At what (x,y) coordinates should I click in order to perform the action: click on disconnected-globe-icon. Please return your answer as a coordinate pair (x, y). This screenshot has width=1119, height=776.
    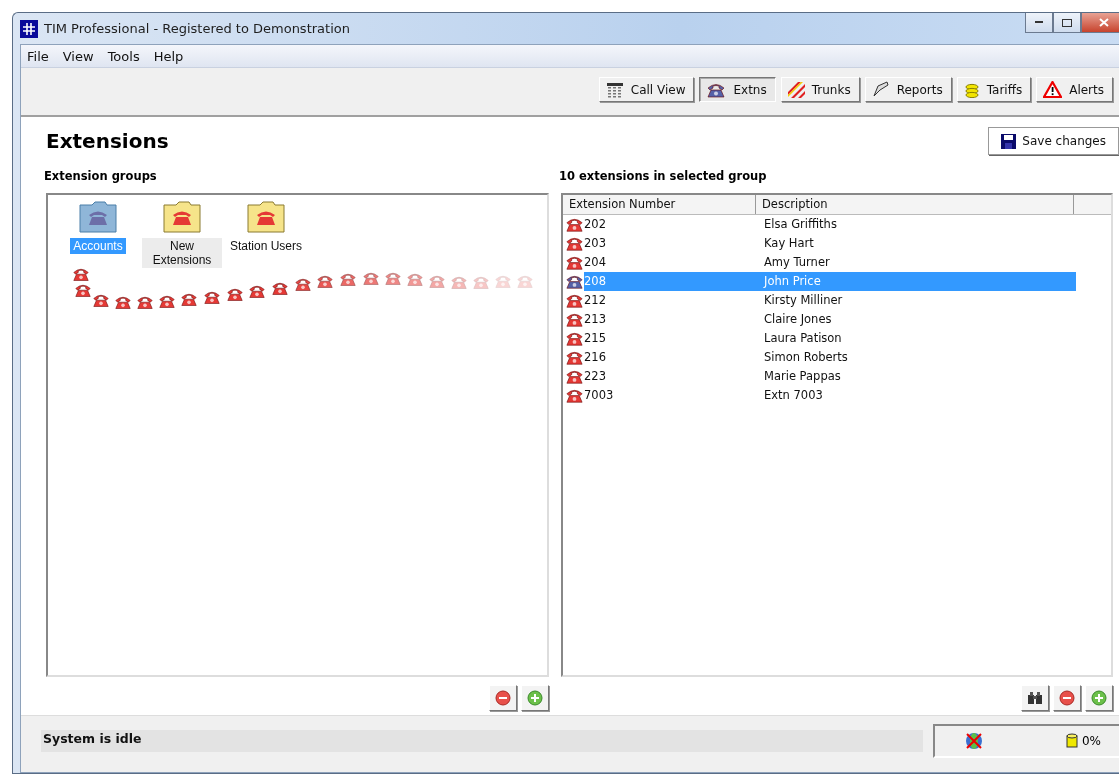
    Looking at the image, I should click on (974, 741).